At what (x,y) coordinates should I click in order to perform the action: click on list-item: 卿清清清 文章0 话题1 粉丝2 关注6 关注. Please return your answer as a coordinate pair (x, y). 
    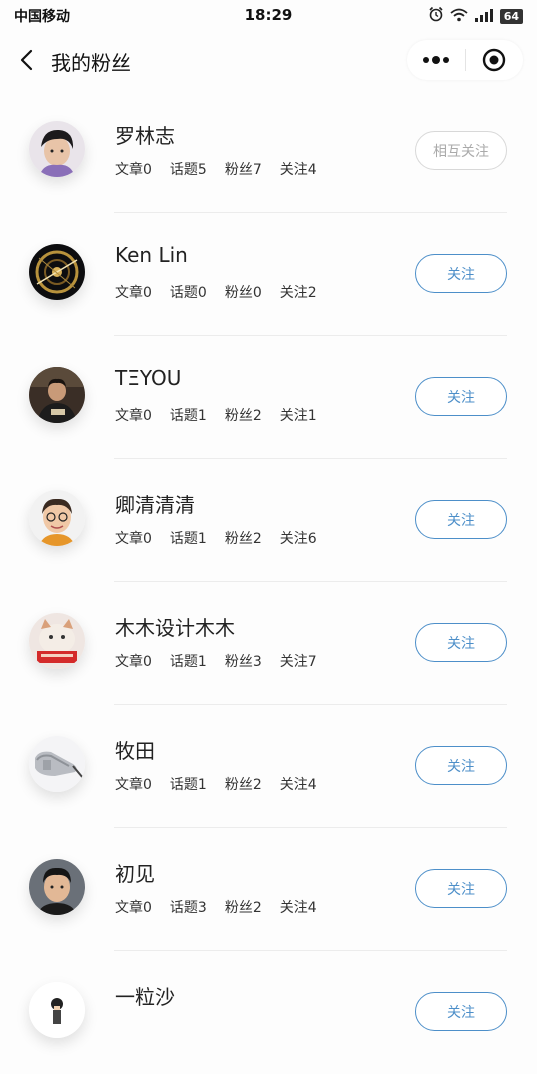
    Looking at the image, I should click on (268, 520).